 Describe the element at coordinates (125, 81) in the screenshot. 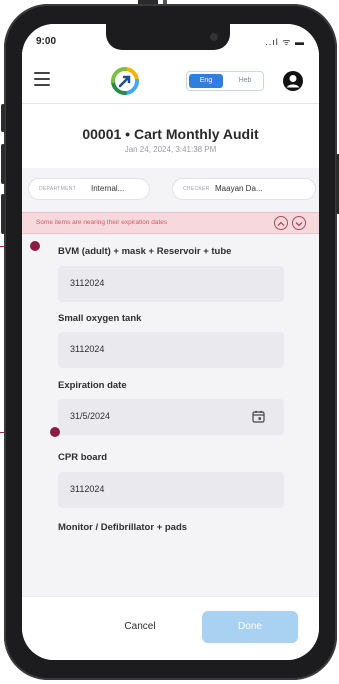

I see `logo-icon` at that location.